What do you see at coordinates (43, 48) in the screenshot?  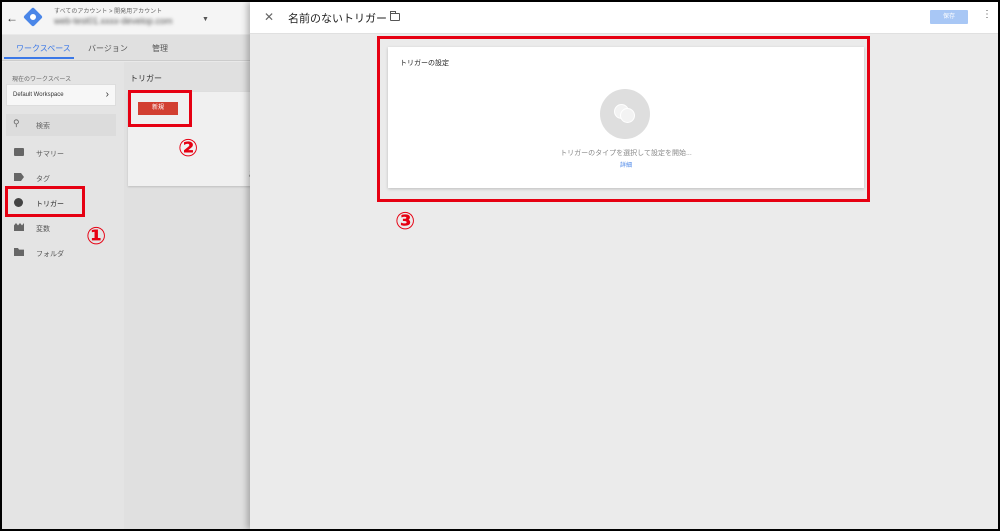 I see `tab-workspace: ワークスペース` at bounding box center [43, 48].